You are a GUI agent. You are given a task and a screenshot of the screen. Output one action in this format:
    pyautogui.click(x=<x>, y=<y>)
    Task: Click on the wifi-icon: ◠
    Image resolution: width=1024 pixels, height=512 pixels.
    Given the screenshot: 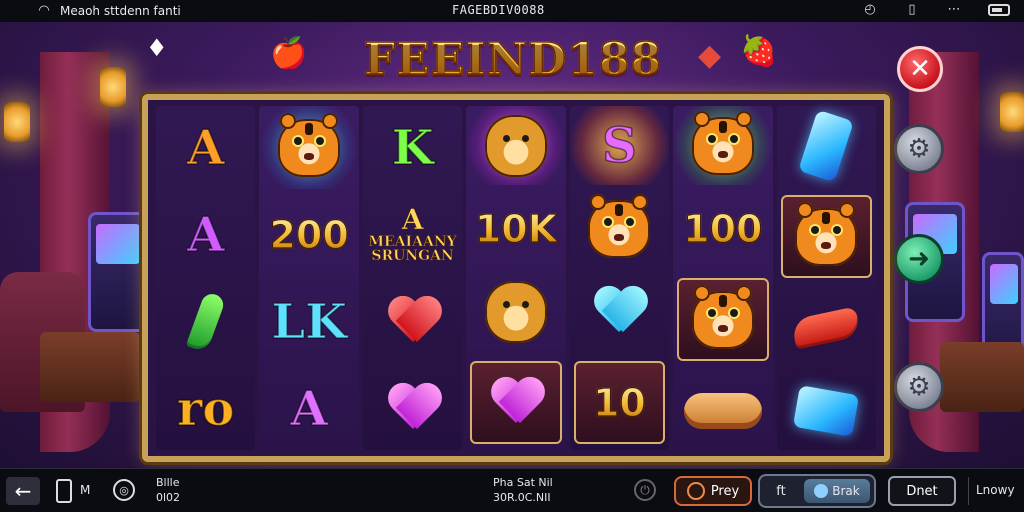 What is the action you would take?
    pyautogui.click(x=44, y=10)
    